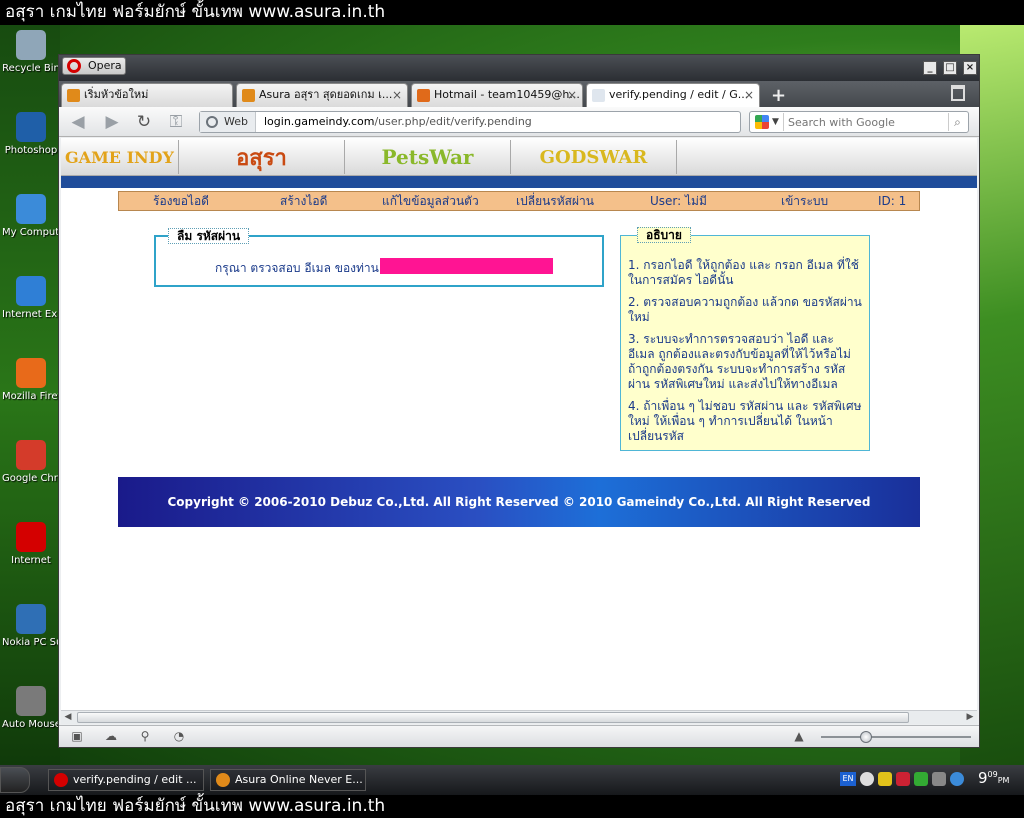 The width and height of the screenshot is (1024, 818). Describe the element at coordinates (799, 736) in the screenshot. I see `zoom-menu-icon: ▲` at that location.